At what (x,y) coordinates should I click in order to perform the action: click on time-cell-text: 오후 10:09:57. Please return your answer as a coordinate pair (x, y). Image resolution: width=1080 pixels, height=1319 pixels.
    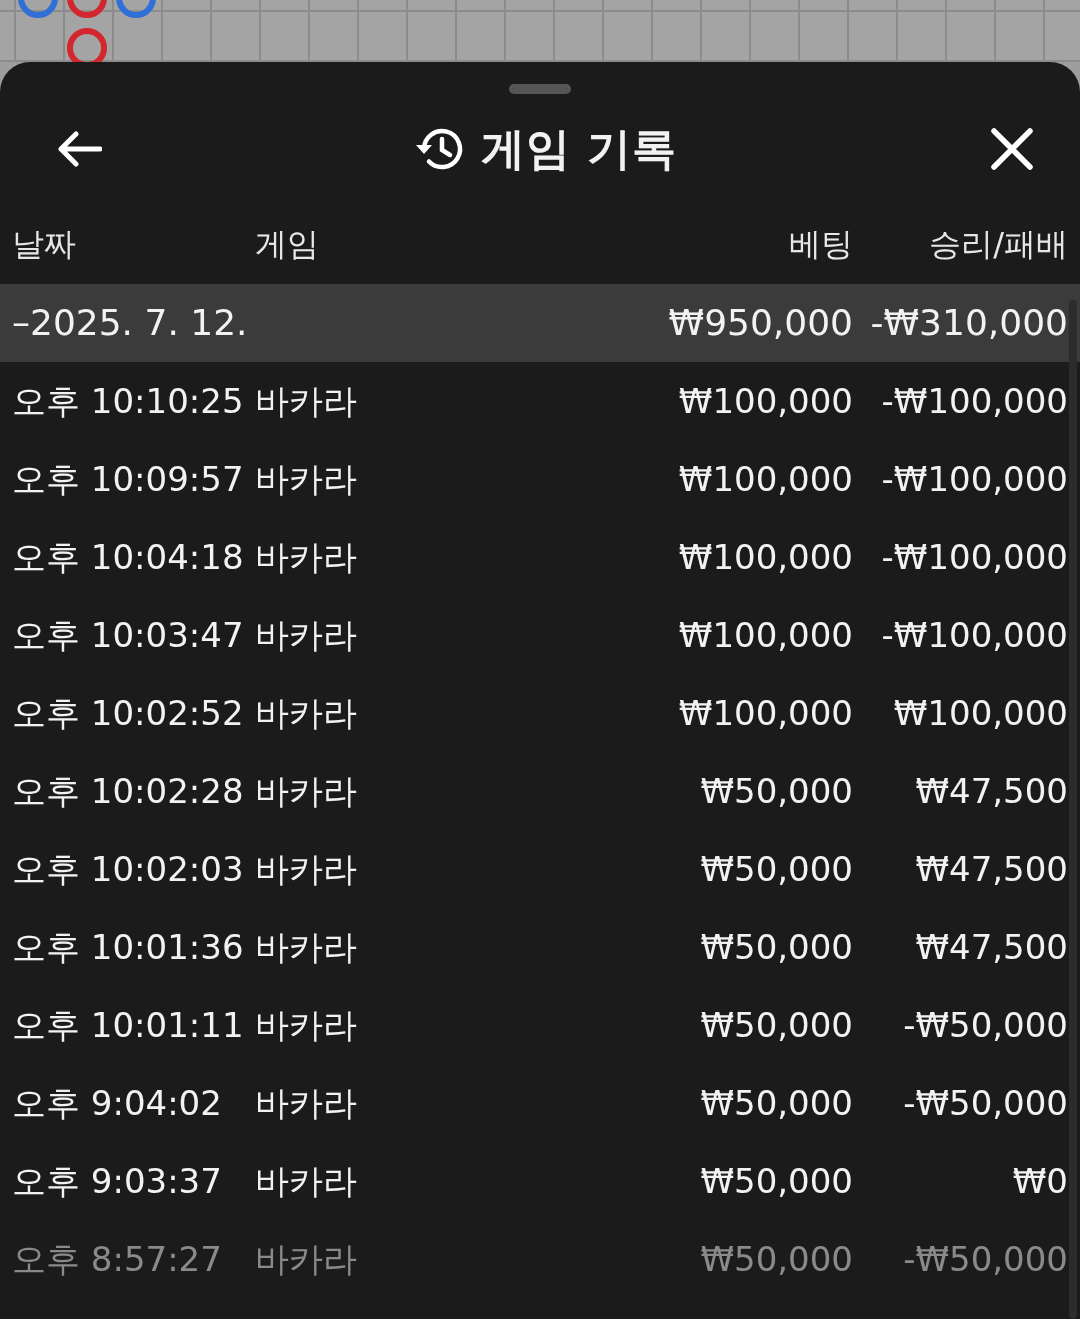
    Looking at the image, I should click on (128, 479).